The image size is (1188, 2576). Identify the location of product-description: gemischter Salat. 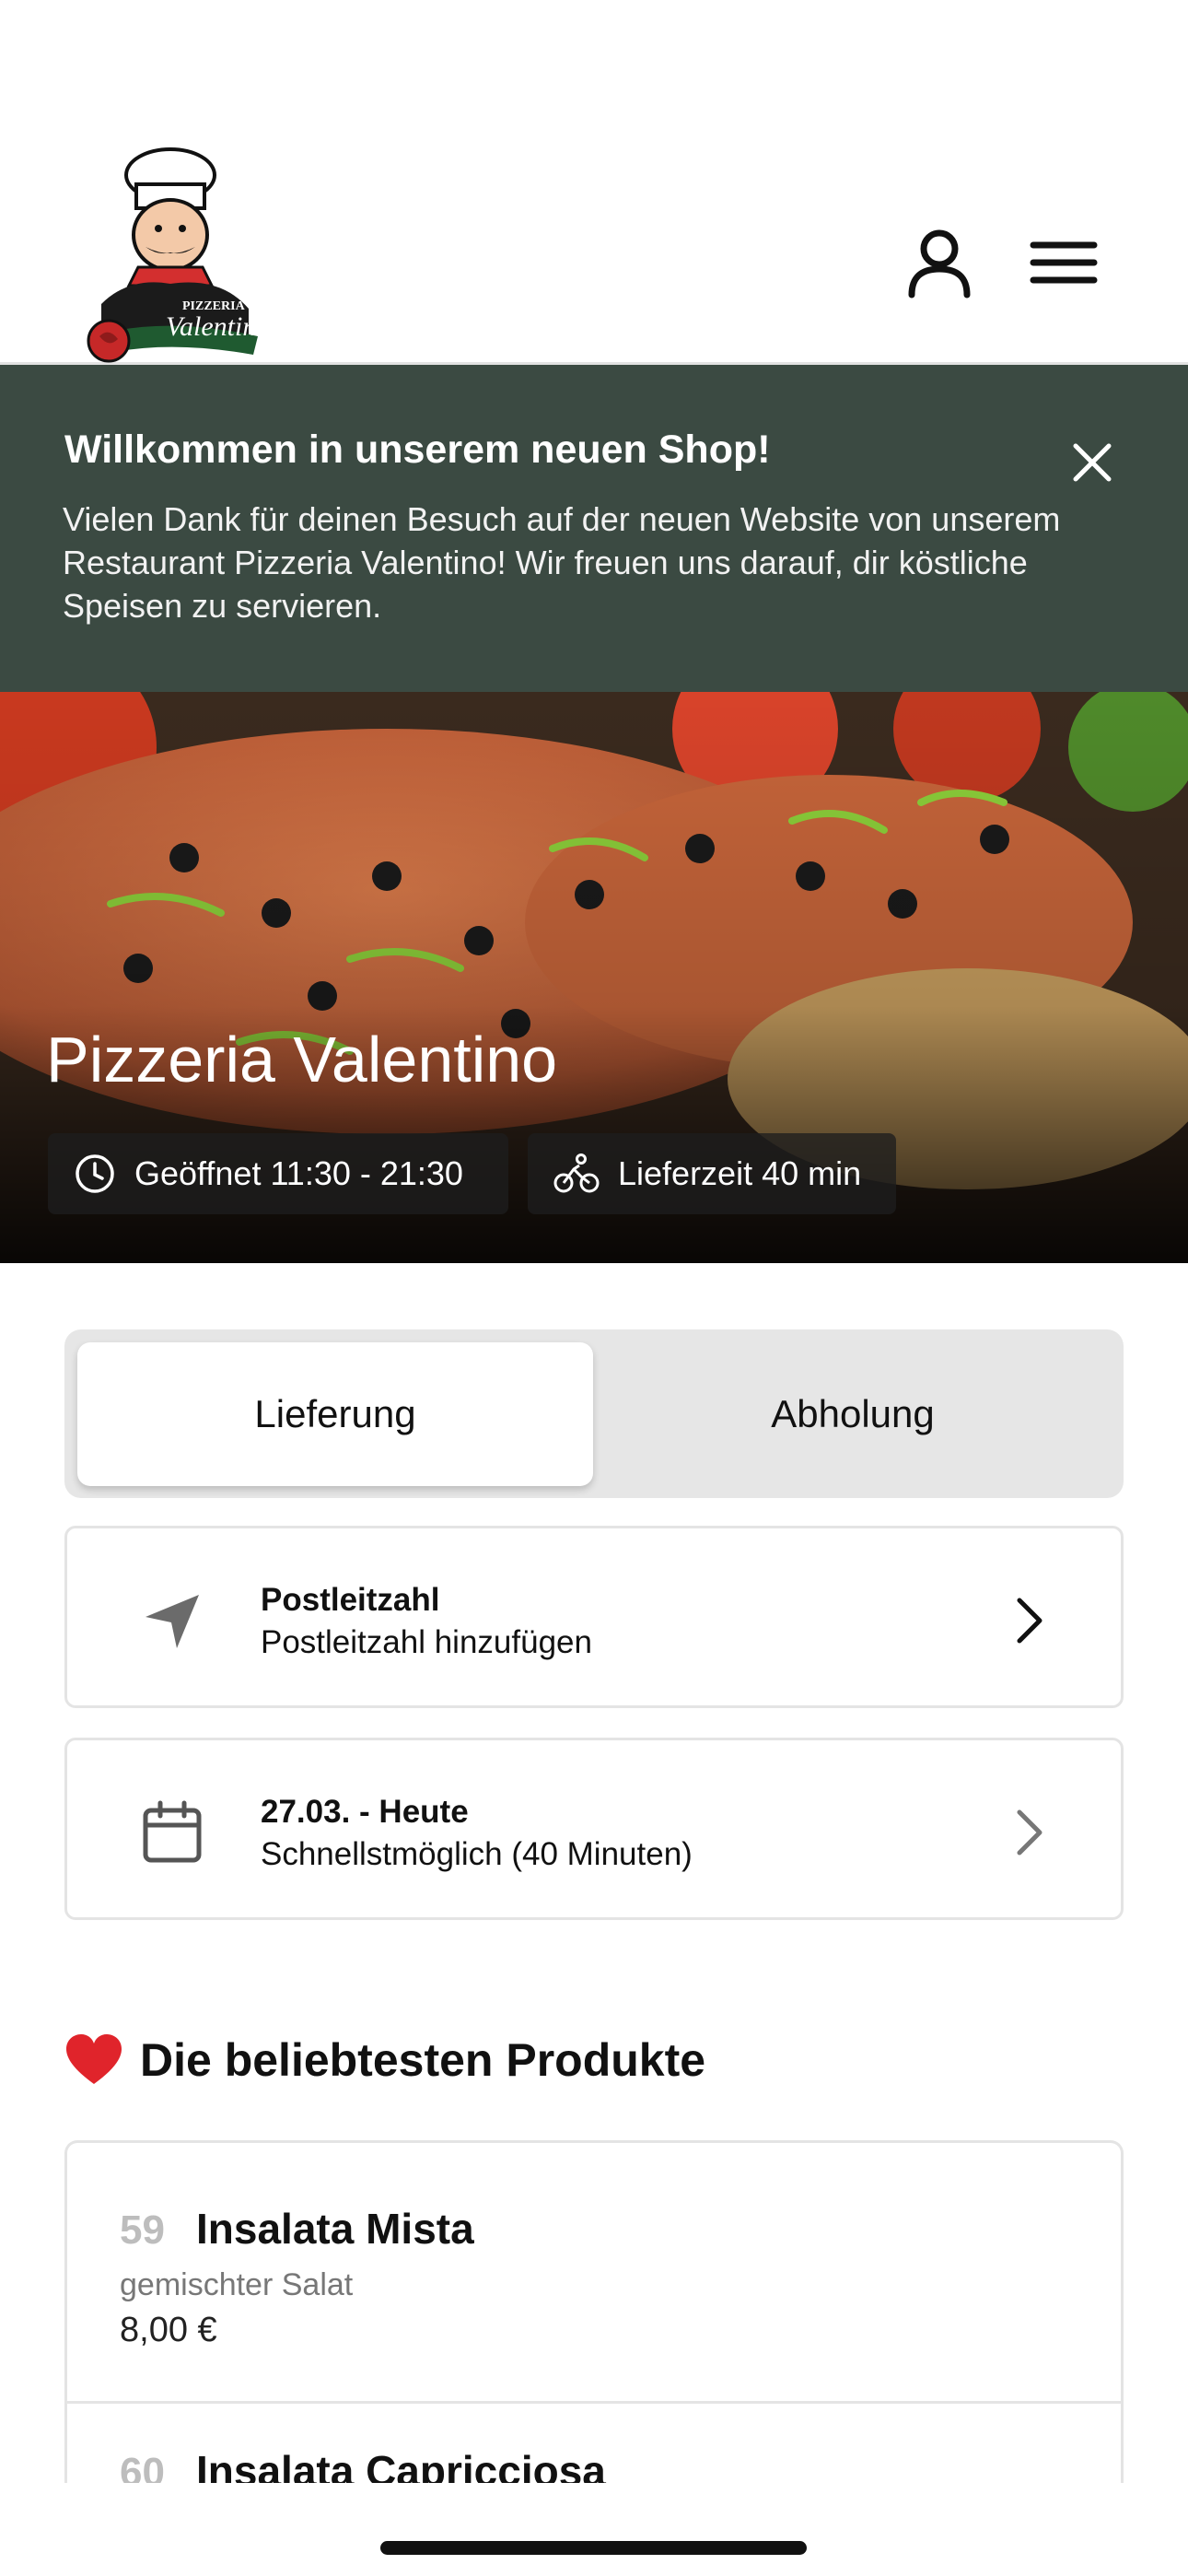
(237, 2284).